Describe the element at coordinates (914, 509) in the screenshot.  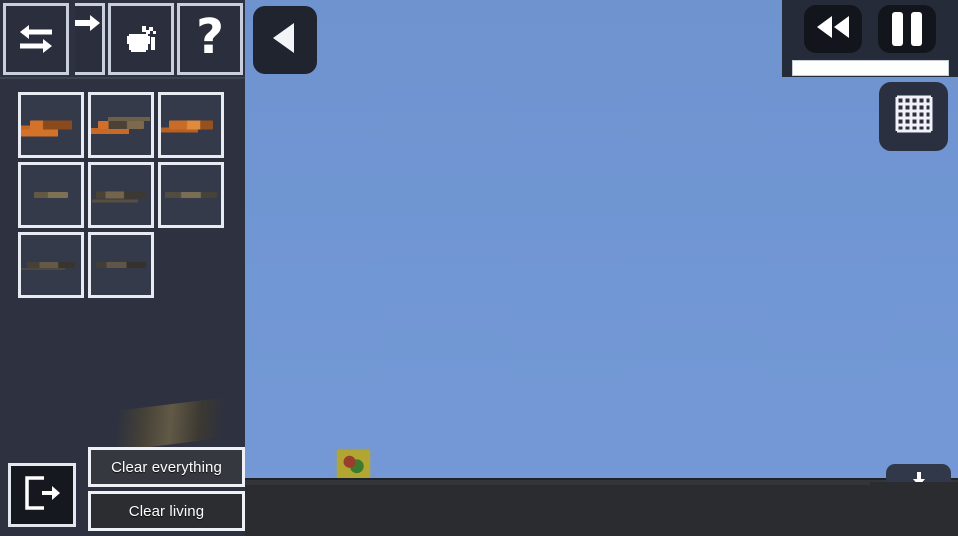
I see `ground-occluder` at that location.